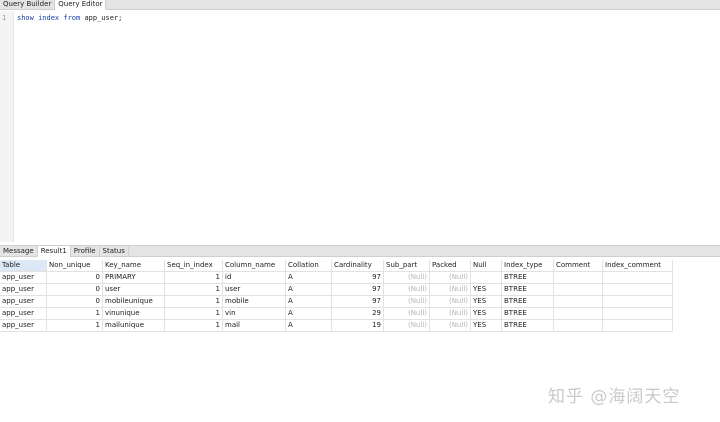  What do you see at coordinates (254, 290) in the screenshot?
I see `cell-column_name: user` at bounding box center [254, 290].